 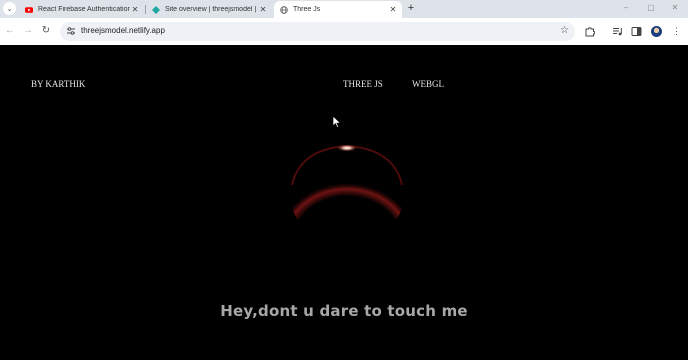 I want to click on new-tab-button: +, so click(x=411, y=8).